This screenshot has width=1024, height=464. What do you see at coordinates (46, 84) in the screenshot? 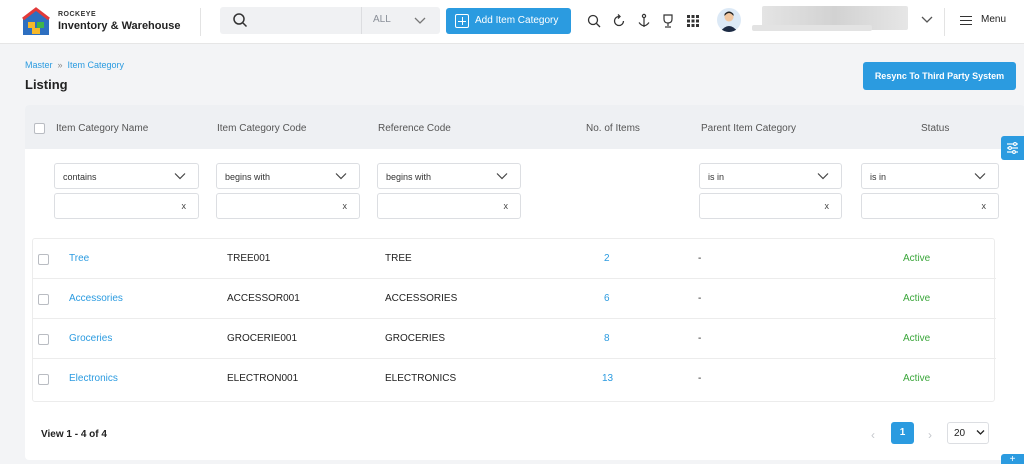
I see `page-title: Listing` at bounding box center [46, 84].